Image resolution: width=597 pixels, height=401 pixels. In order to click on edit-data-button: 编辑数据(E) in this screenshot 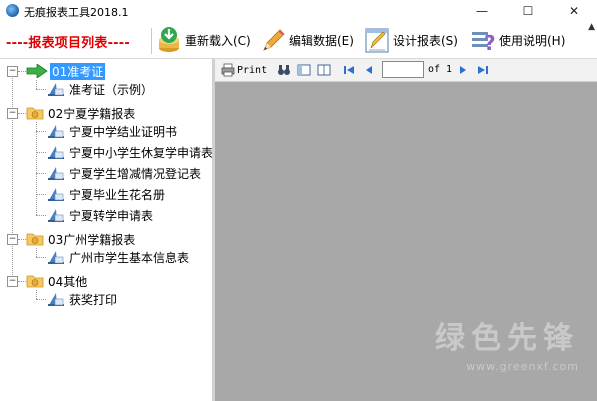, I will do `click(307, 40)`.